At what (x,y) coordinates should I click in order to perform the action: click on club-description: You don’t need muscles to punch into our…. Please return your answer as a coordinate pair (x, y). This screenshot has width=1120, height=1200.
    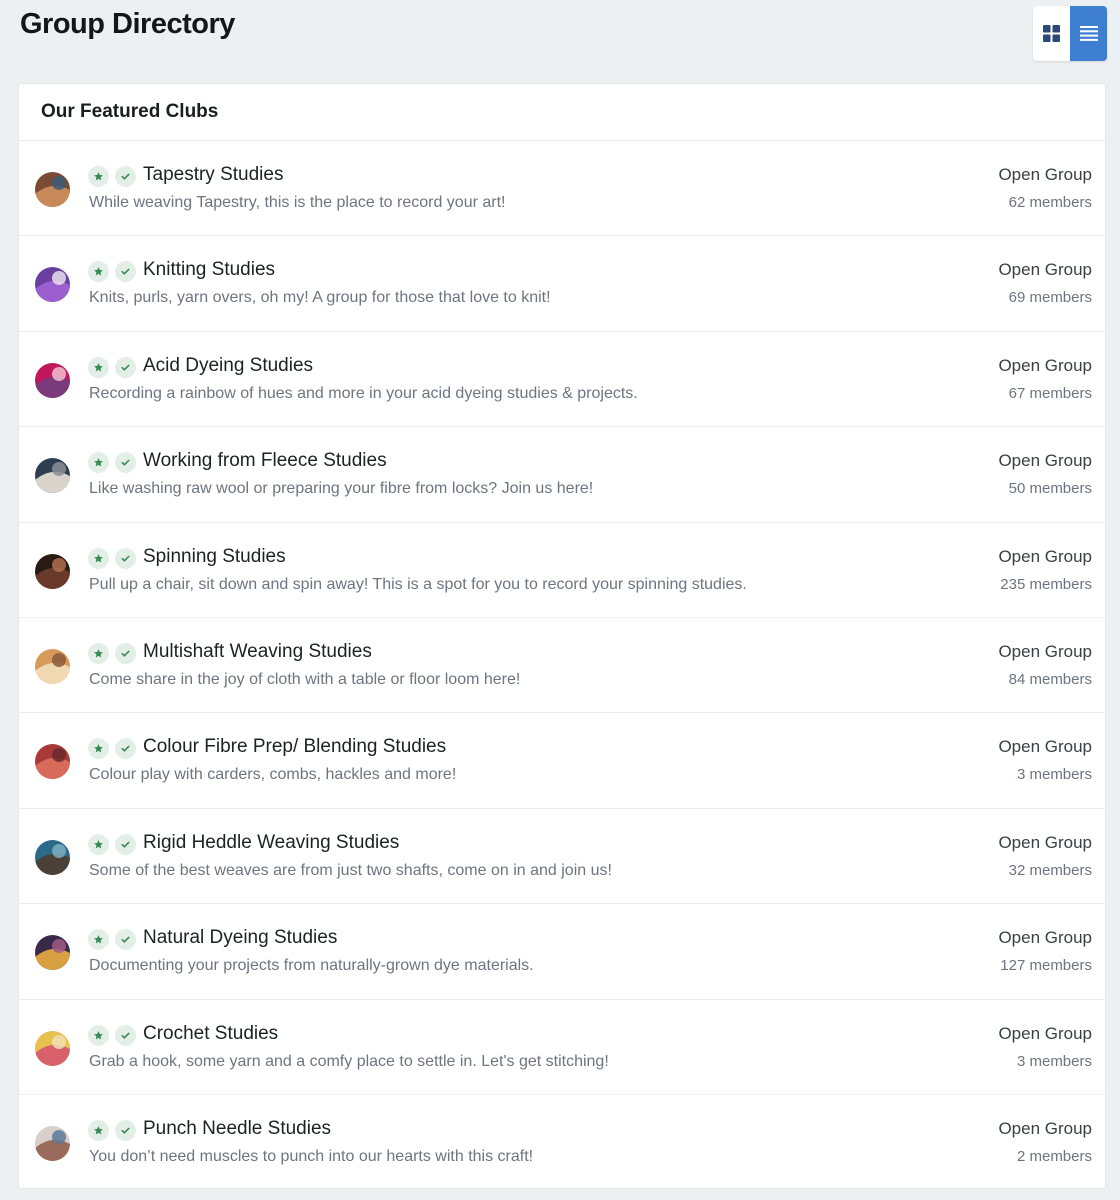
    Looking at the image, I should click on (311, 1156).